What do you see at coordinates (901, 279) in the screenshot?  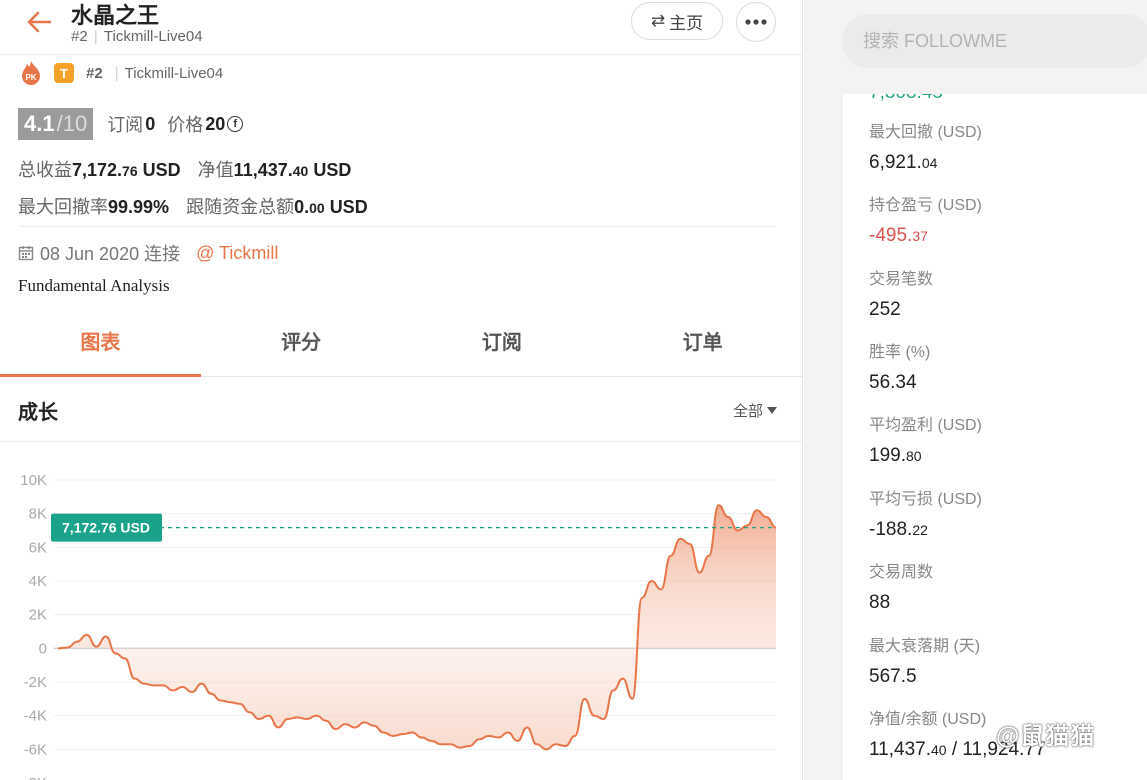 I see `stat-label: 交易笔数` at bounding box center [901, 279].